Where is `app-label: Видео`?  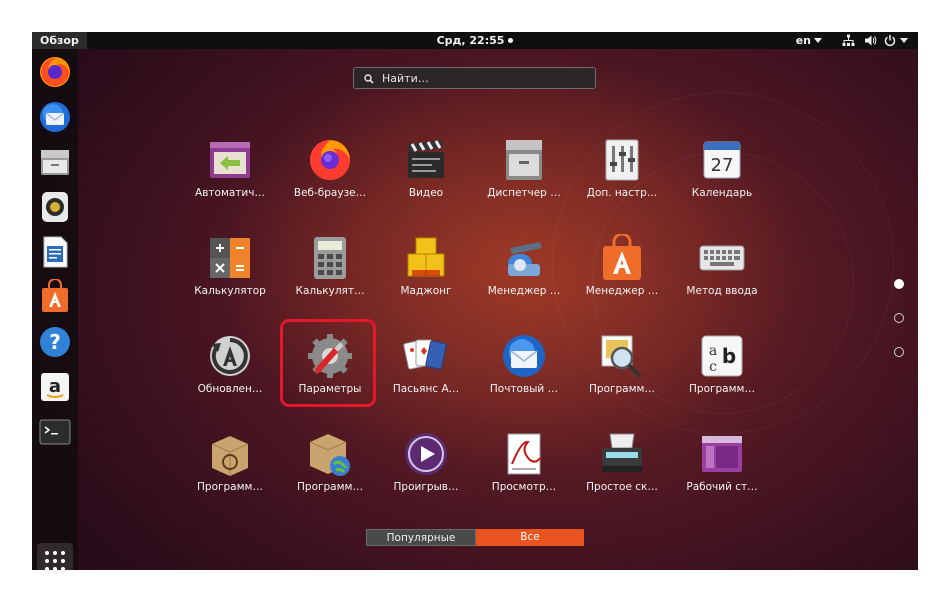 app-label: Видео is located at coordinates (426, 193).